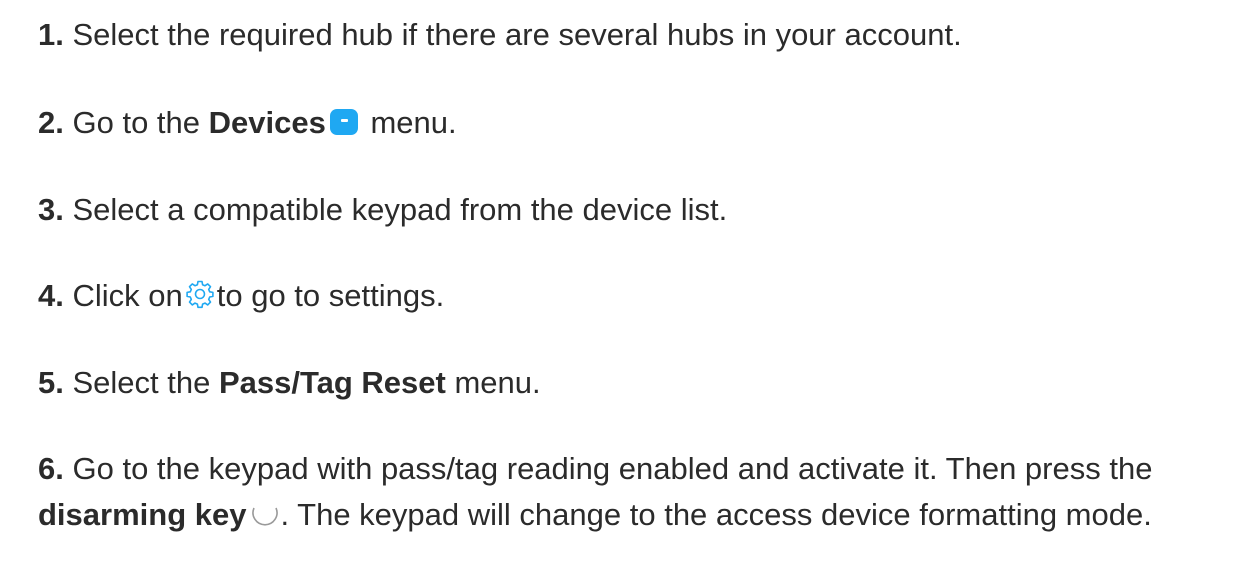 Image resolution: width=1254 pixels, height=585 pixels. What do you see at coordinates (51, 209) in the screenshot?
I see `step-number: 3.` at bounding box center [51, 209].